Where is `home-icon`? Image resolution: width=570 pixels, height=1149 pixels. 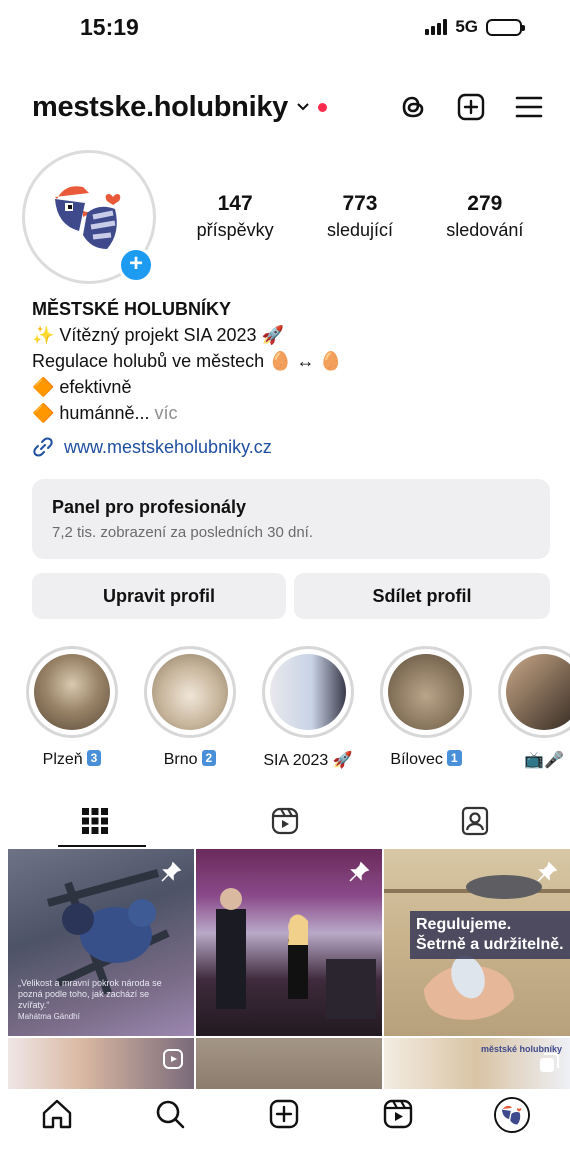
home-icon is located at coordinates (57, 1114).